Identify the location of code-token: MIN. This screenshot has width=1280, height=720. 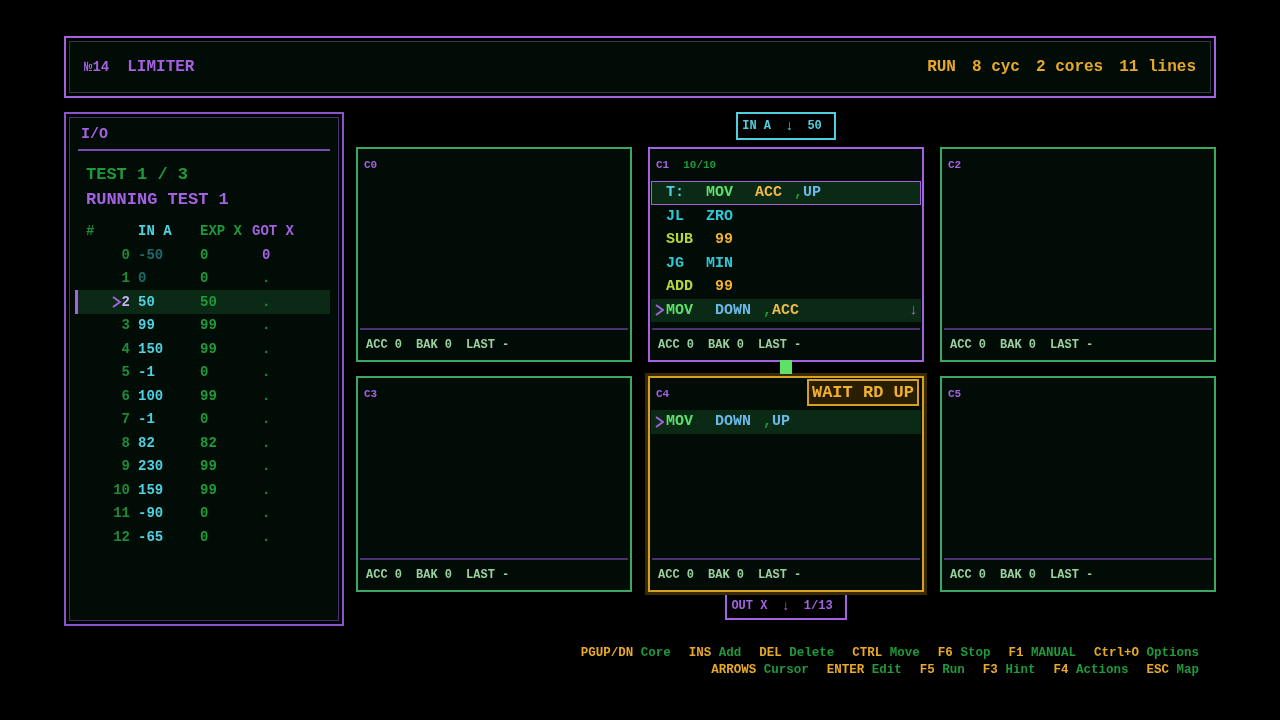
(720, 263).